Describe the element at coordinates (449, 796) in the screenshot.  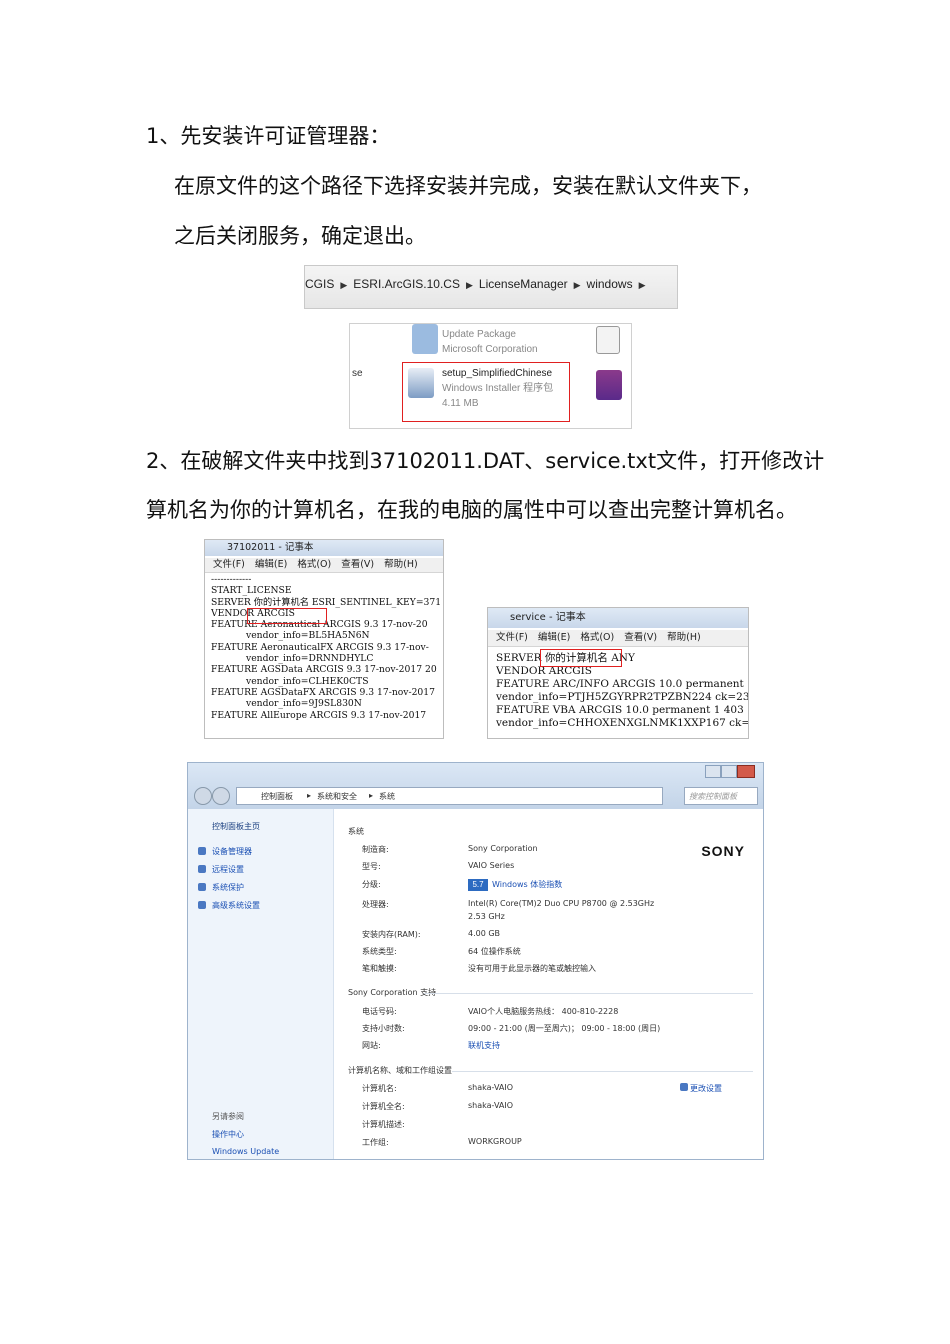
I see `address-bar: 控制面板 ▸ 系统和安全 ▸ 系统` at that location.